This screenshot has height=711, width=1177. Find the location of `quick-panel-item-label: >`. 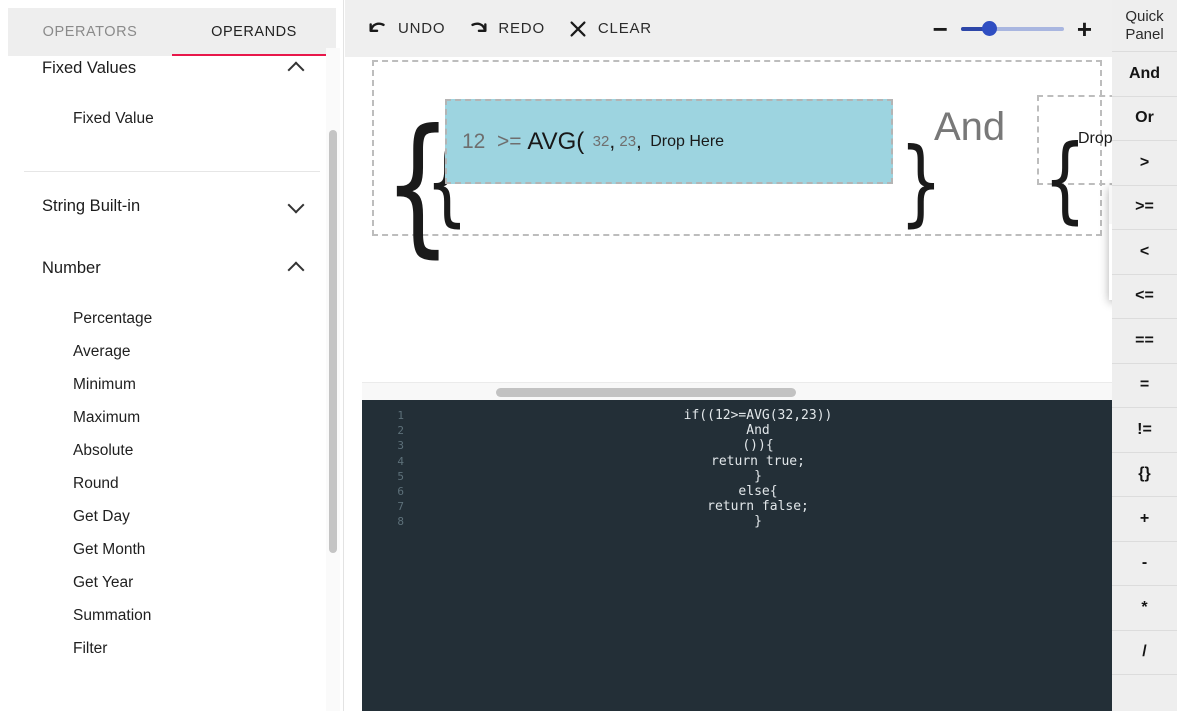

quick-panel-item-label: > is located at coordinates (1144, 162).